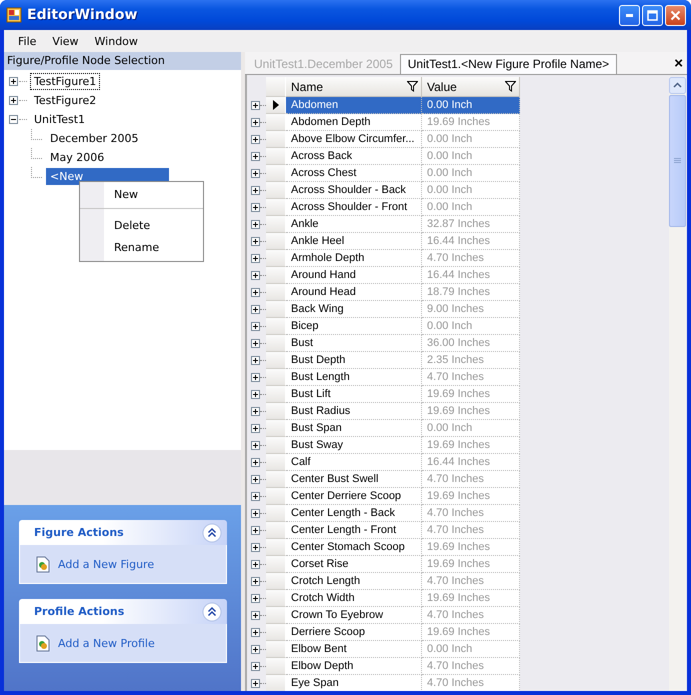 This screenshot has height=695, width=691. Describe the element at coordinates (677, 85) in the screenshot. I see `scroll-up-icon` at that location.